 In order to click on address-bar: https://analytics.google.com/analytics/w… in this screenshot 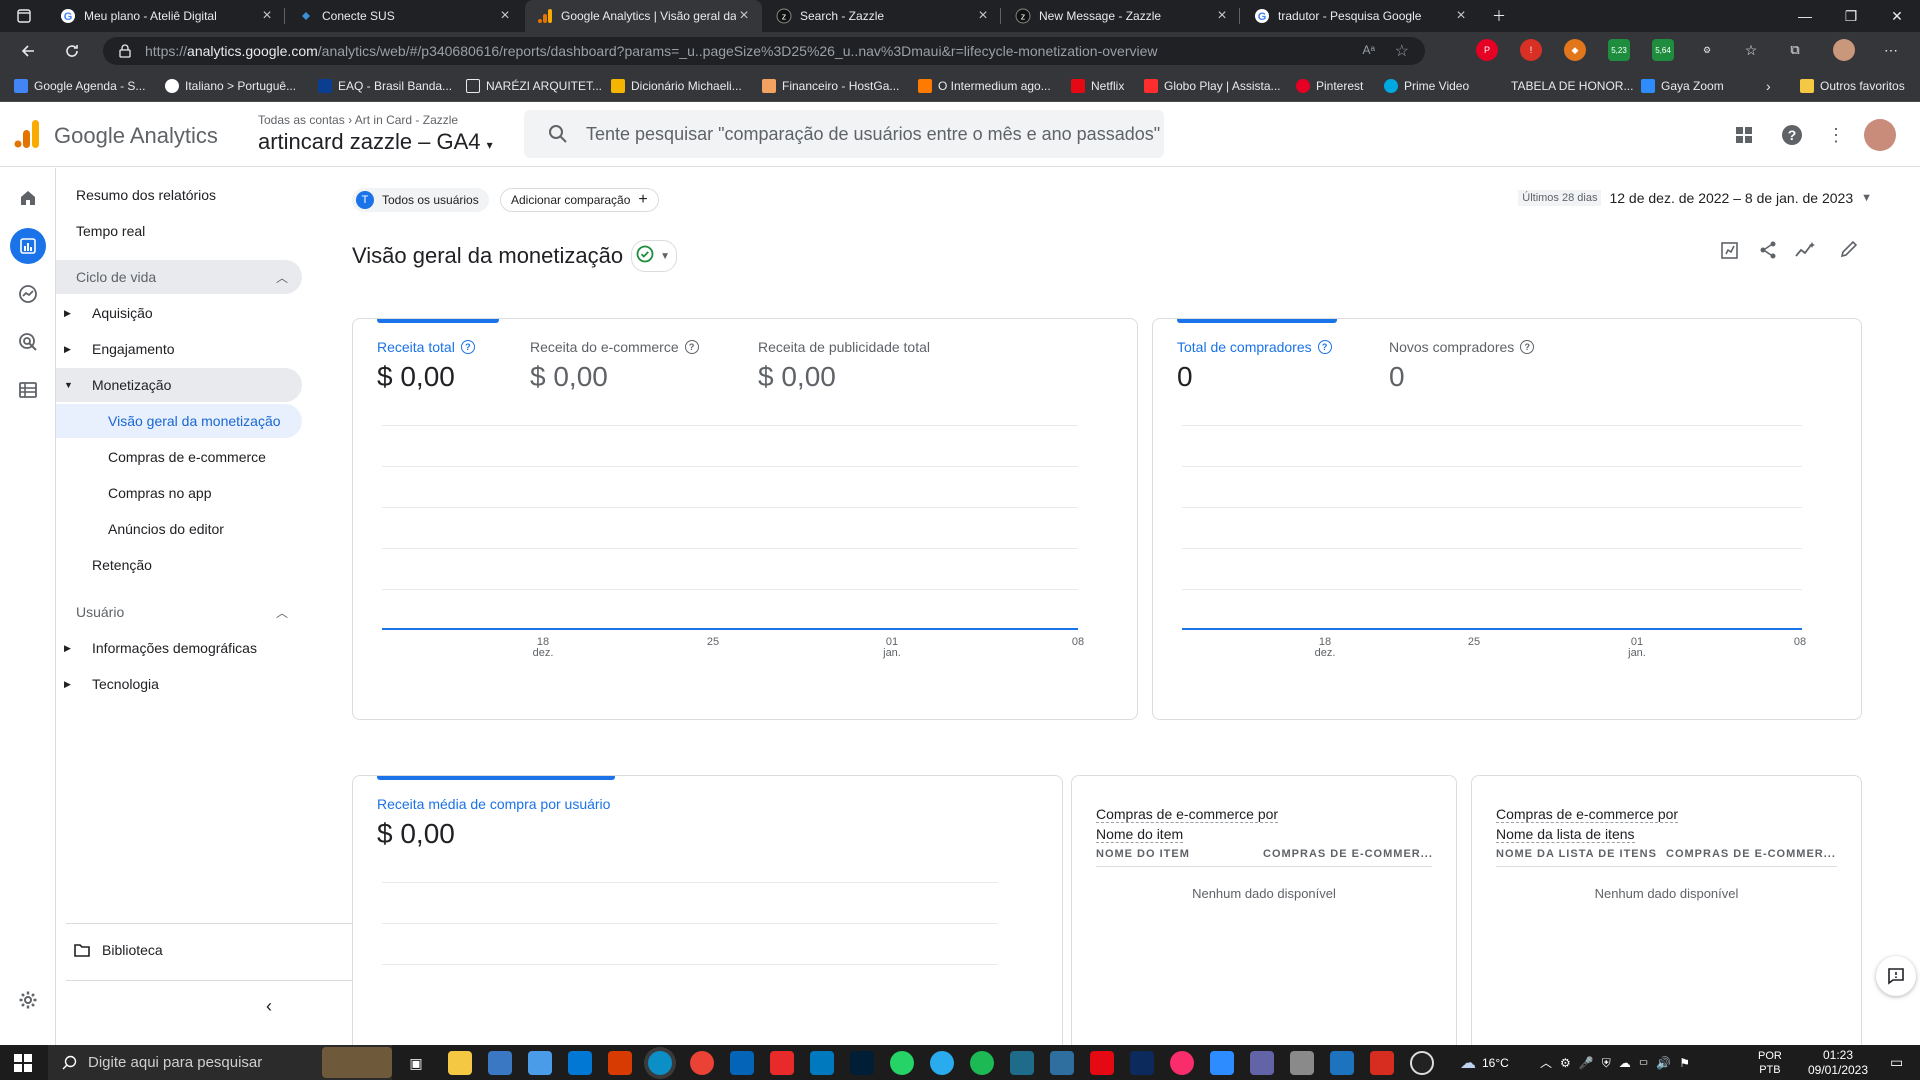, I will do `click(764, 51)`.